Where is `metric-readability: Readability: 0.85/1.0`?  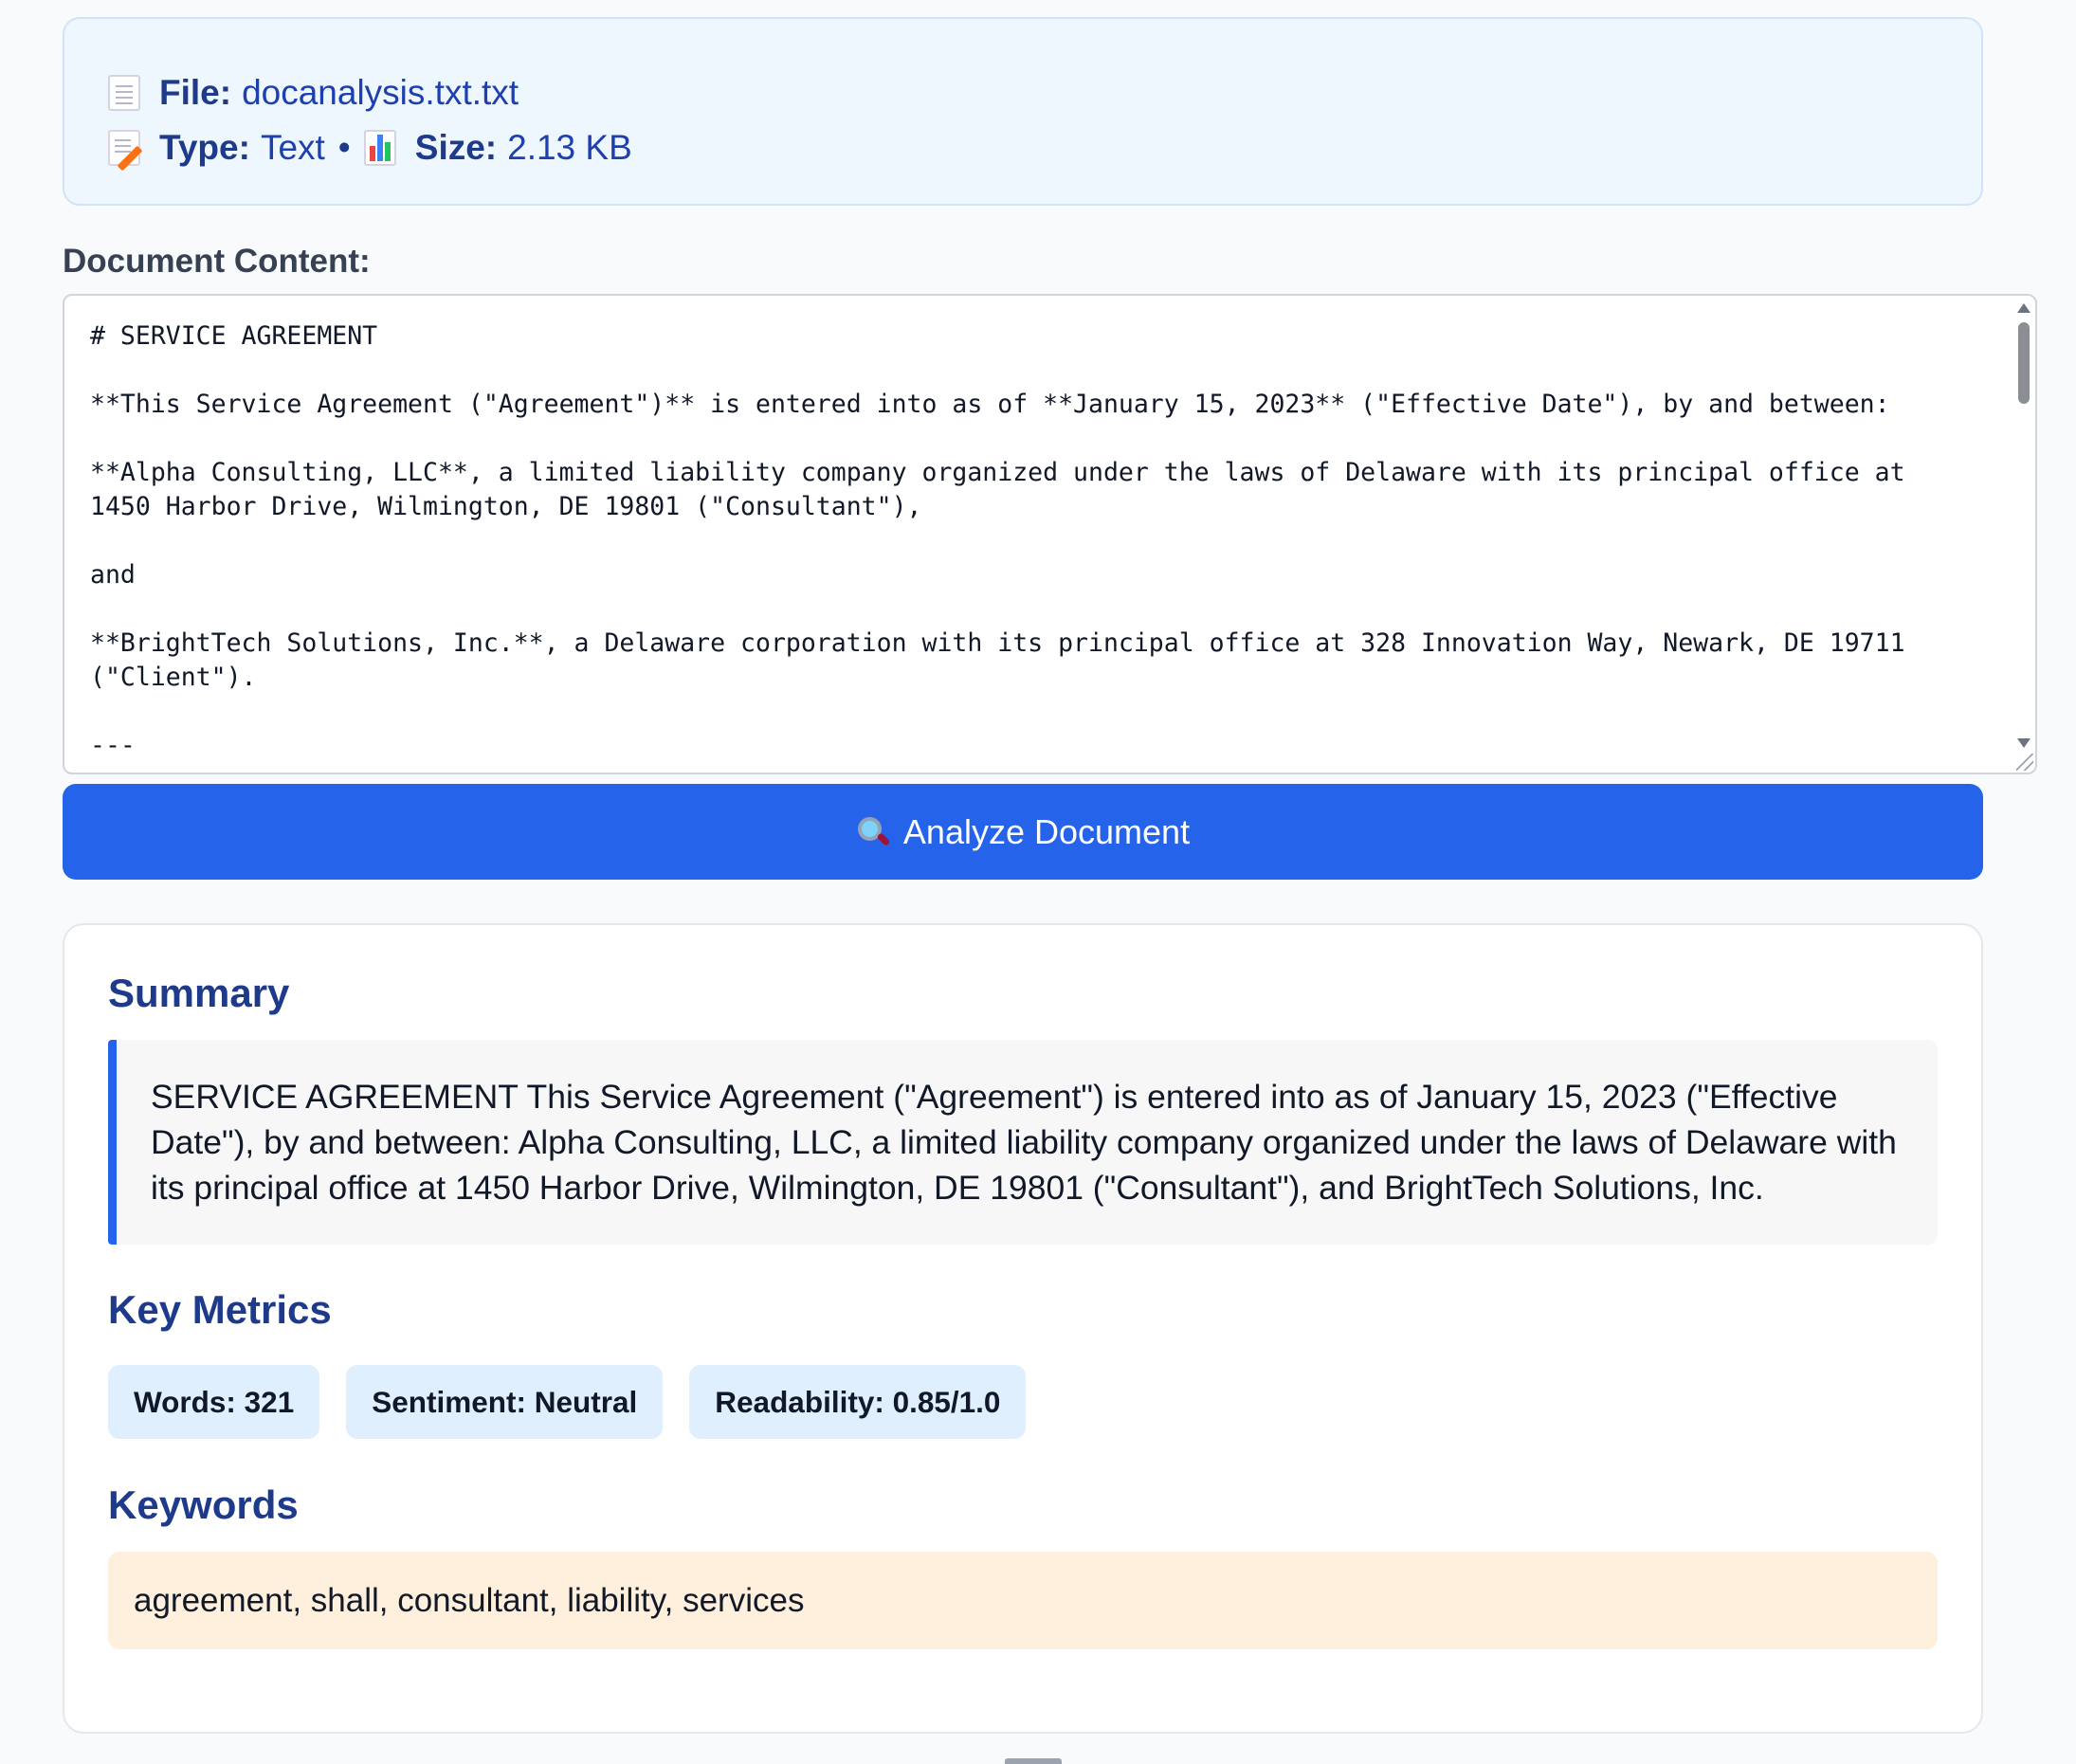
metric-readability: Readability: 0.85/1.0 is located at coordinates (858, 1402).